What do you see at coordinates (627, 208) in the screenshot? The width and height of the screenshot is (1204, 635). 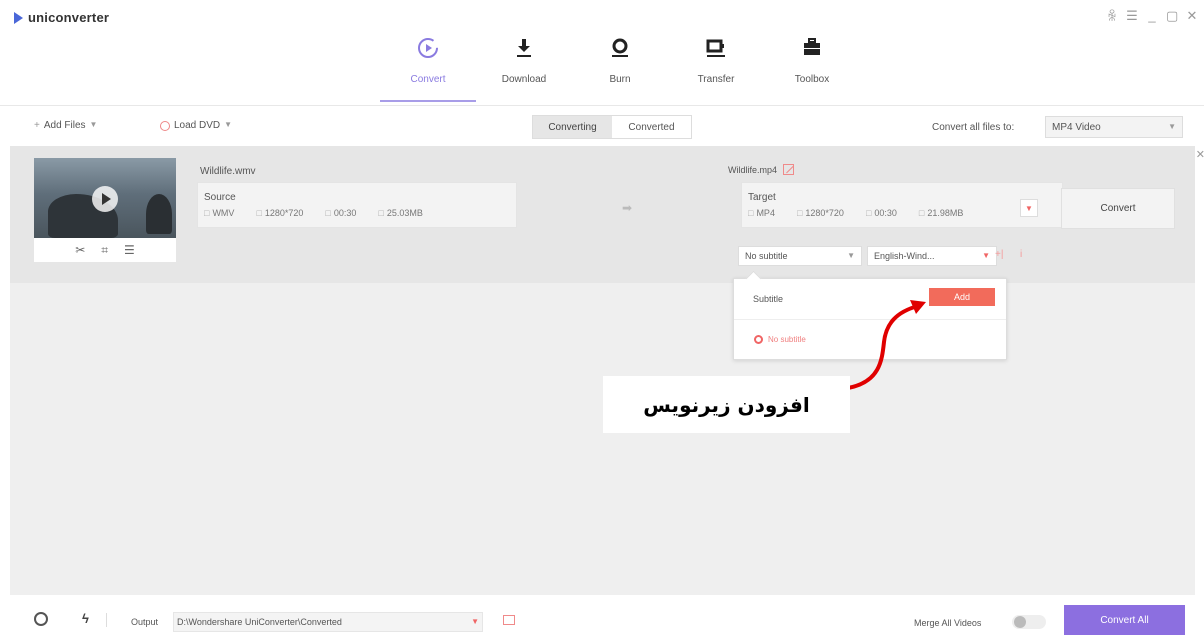 I see `arrow-right-icon: ➡` at bounding box center [627, 208].